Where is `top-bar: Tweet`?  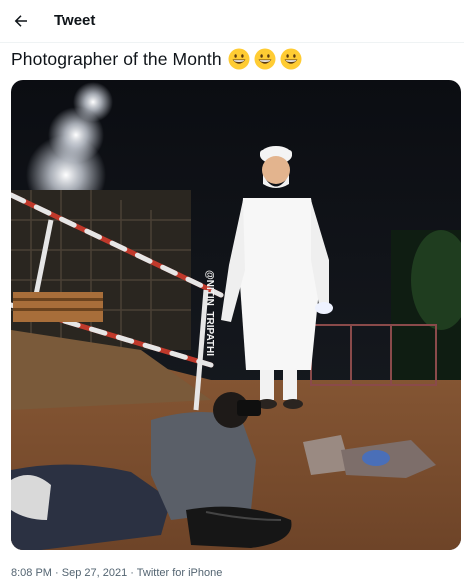
top-bar: Tweet is located at coordinates (232, 21).